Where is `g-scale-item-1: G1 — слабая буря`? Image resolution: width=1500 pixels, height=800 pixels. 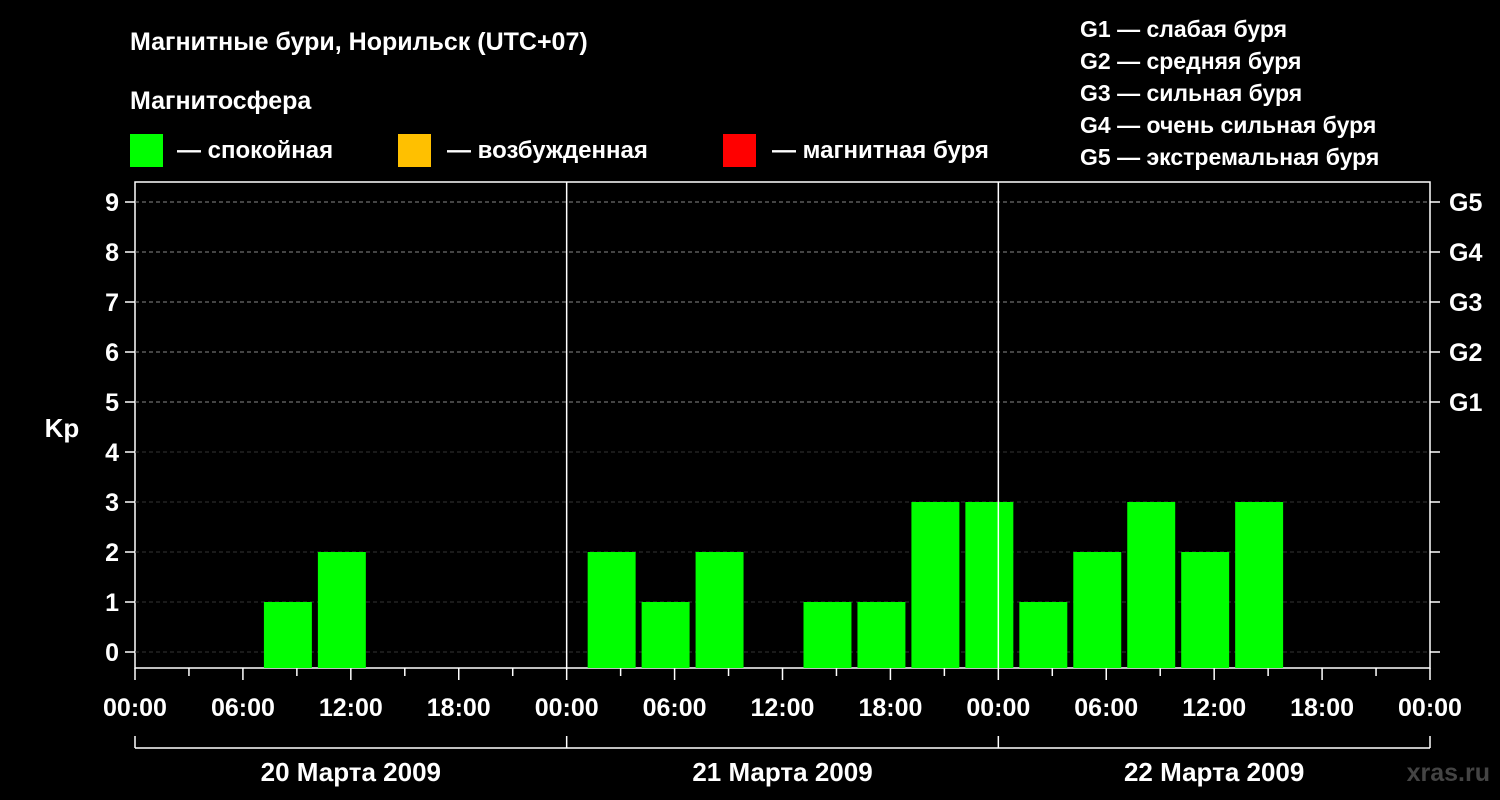 g-scale-item-1: G1 — слабая буря is located at coordinates (1183, 29).